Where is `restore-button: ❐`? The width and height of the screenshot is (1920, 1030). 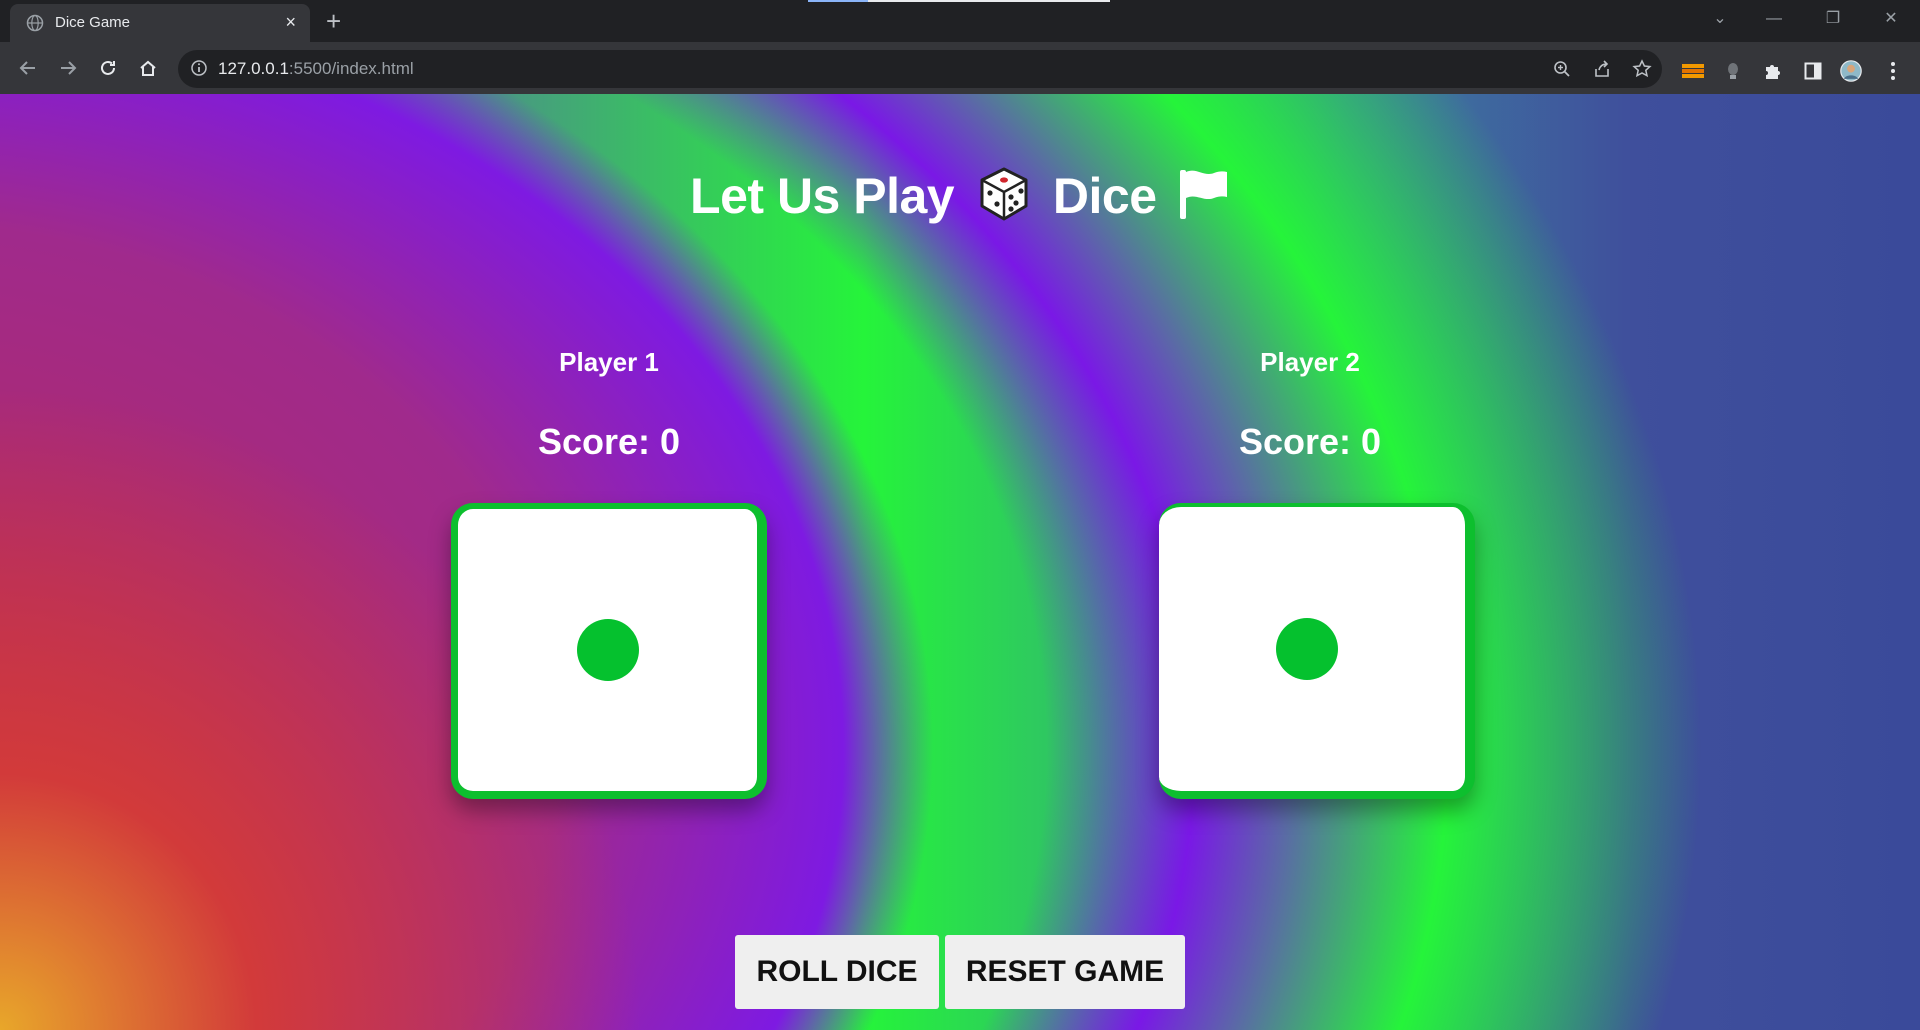
restore-button: ❐ is located at coordinates (1833, 19).